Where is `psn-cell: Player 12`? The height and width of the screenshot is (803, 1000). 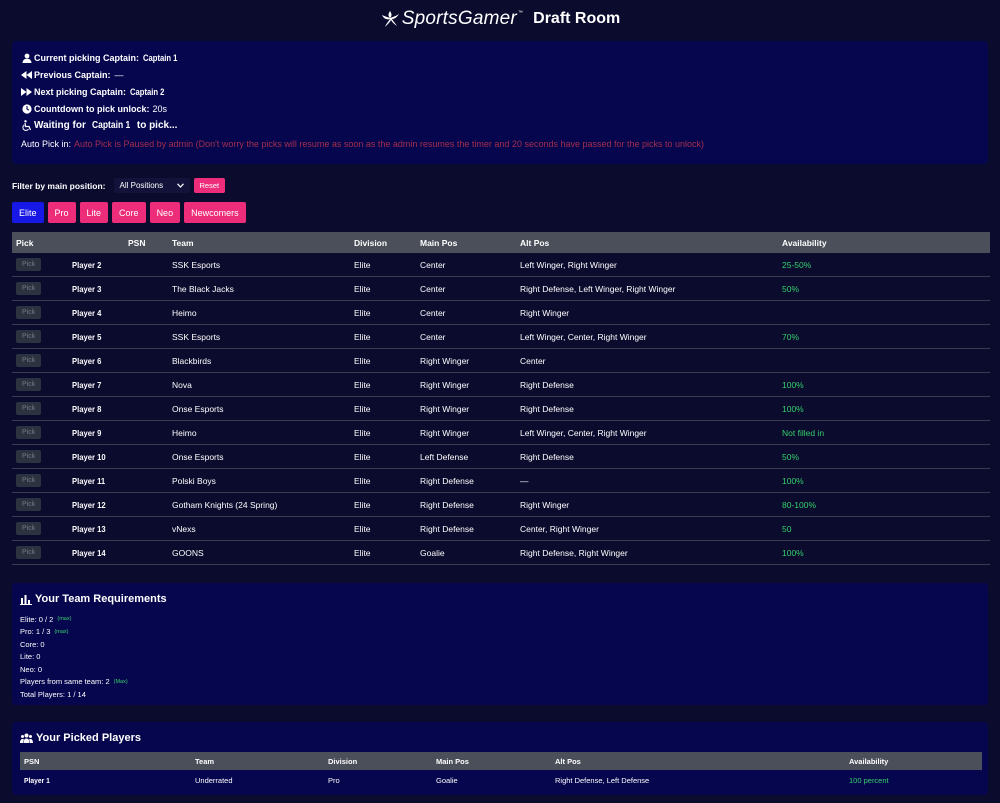
psn-cell: Player 12 is located at coordinates (118, 504).